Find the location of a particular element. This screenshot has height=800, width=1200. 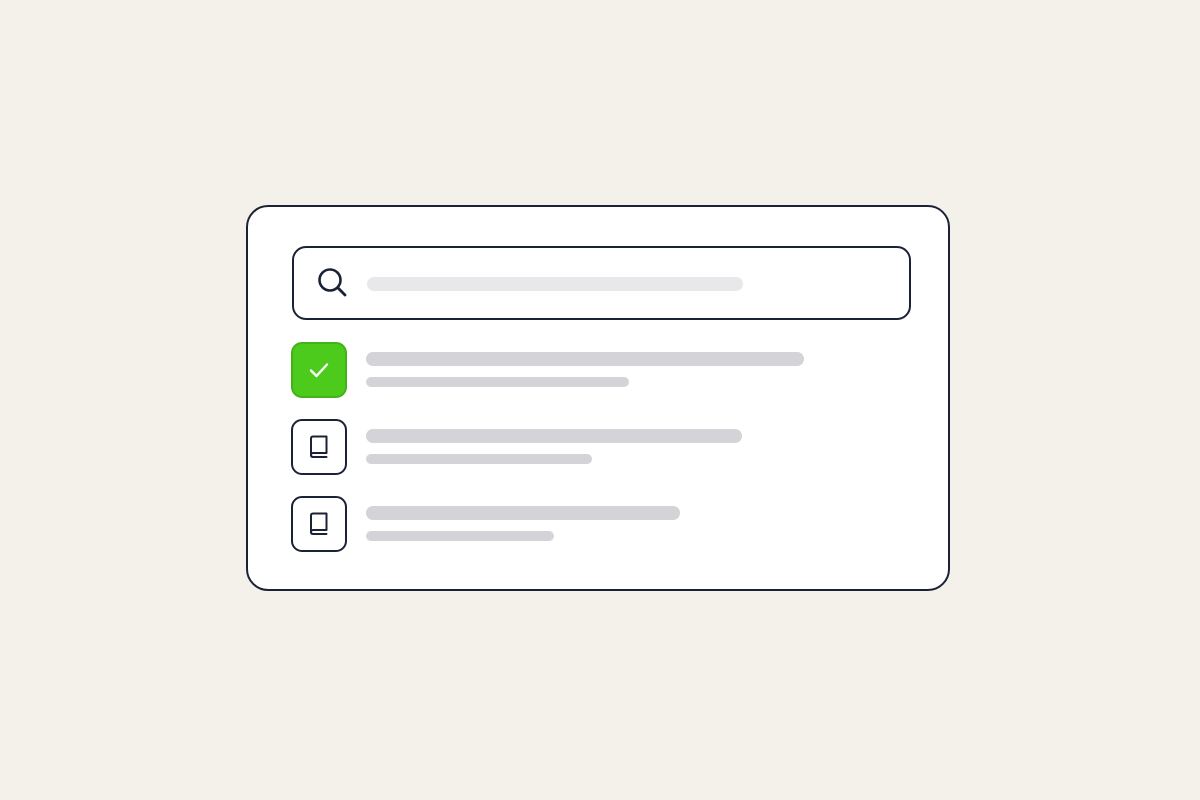

checkmark-icon is located at coordinates (319, 370).